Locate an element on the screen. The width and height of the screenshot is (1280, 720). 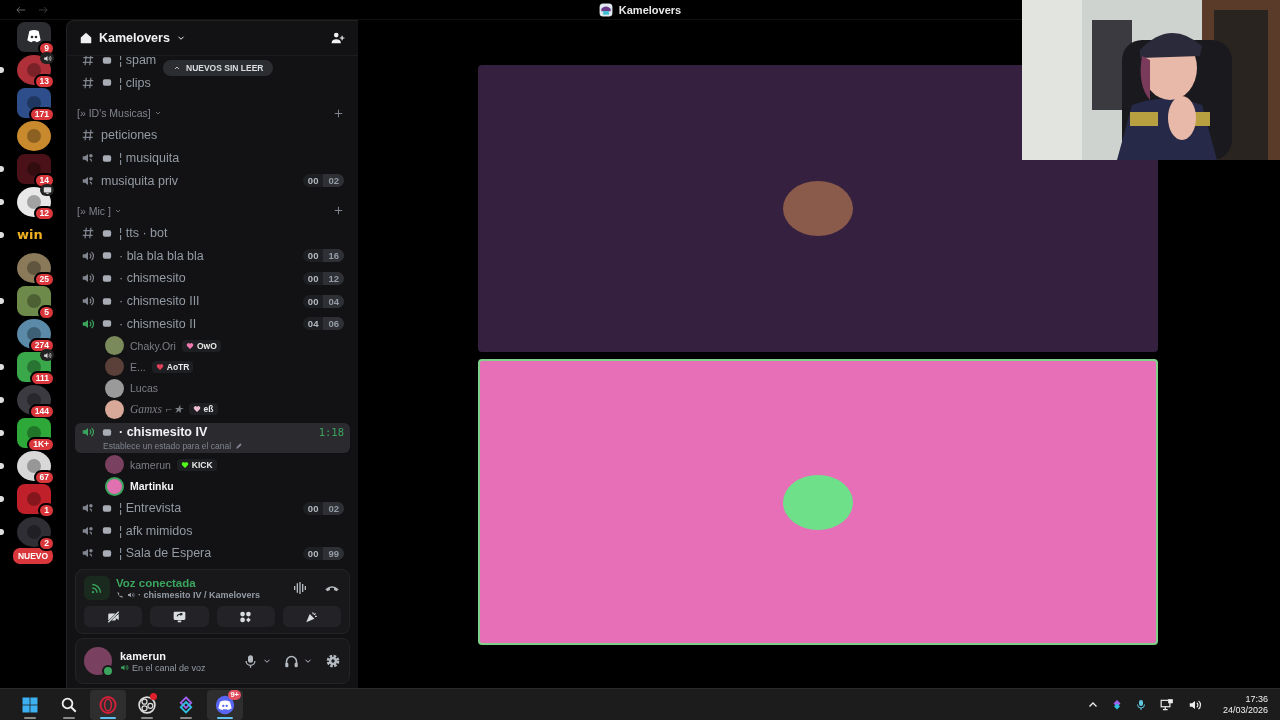
voice-user: kamerun KICK is located at coordinates (212, 465).